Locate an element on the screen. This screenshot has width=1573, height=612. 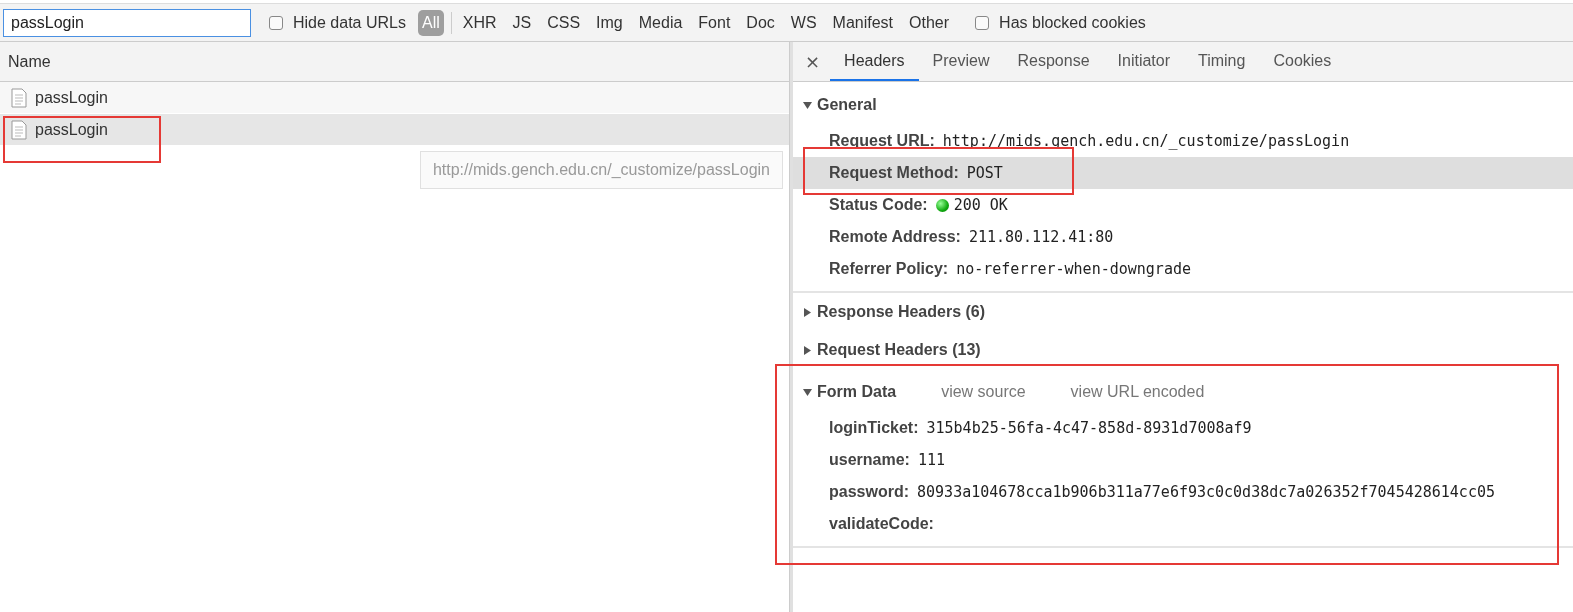
header-value: 80933a104678cca1b906b311a77e6f93c0c0d38dc7a026352f7045428614cc05 is located at coordinates (1206, 492).